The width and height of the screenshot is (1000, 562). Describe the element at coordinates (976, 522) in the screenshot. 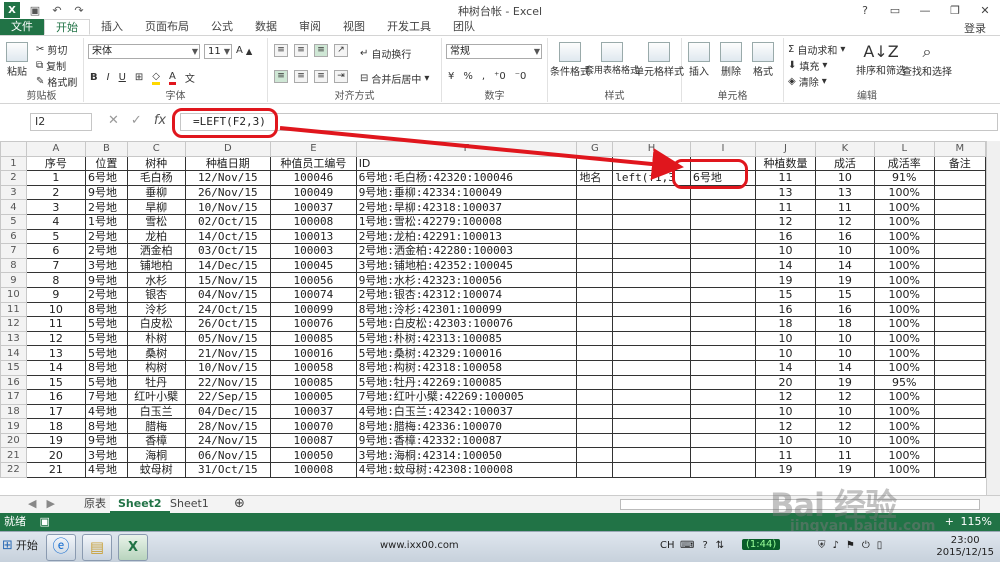

I see `zoom-level: 115%` at that location.